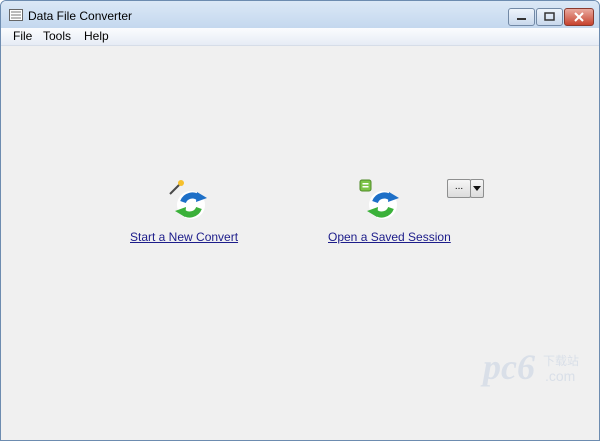 This screenshot has width=600, height=441. I want to click on convert-session-icon, so click(381, 200).